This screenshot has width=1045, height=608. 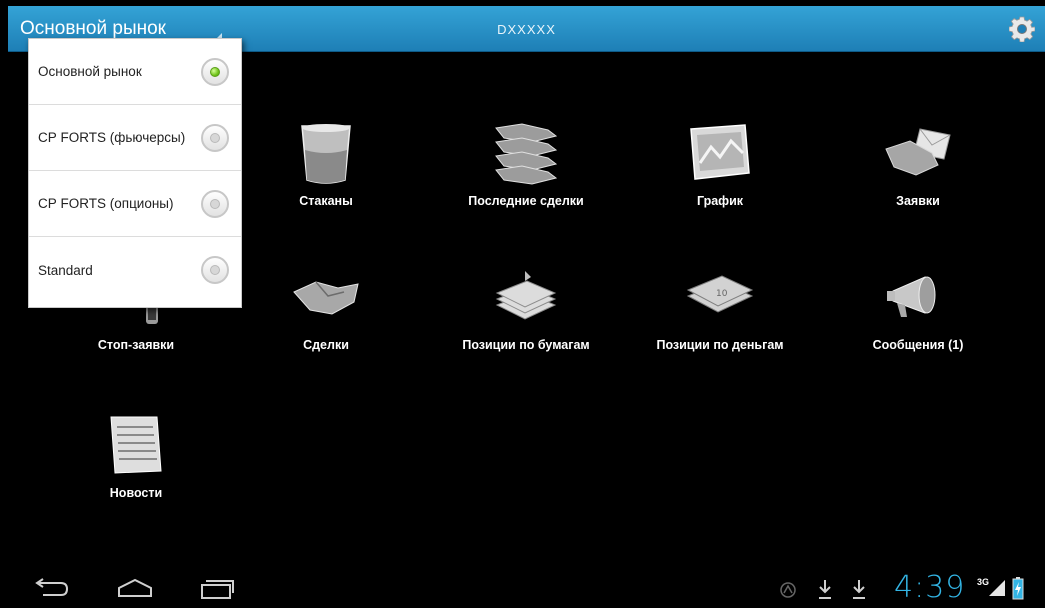 I want to click on dropdown-item-forts-options: СР FORTS (опционы), so click(x=135, y=204).